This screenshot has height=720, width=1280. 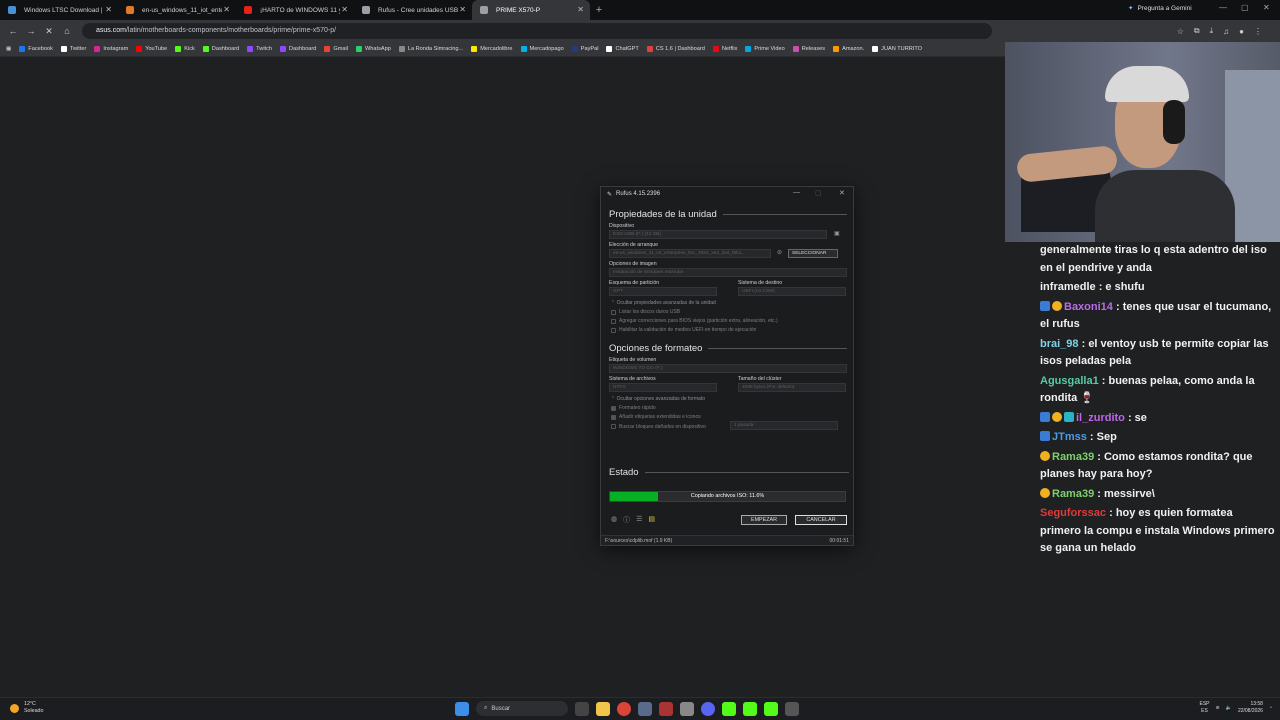 I want to click on bookmark-item: WhatsApp, so click(x=373, y=49).